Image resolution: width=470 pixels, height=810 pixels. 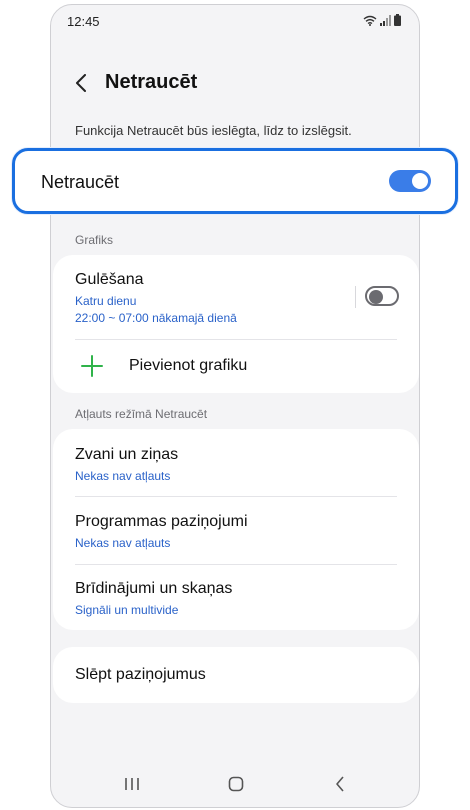 What do you see at coordinates (355, 297) in the screenshot?
I see `toggle-divider` at bounding box center [355, 297].